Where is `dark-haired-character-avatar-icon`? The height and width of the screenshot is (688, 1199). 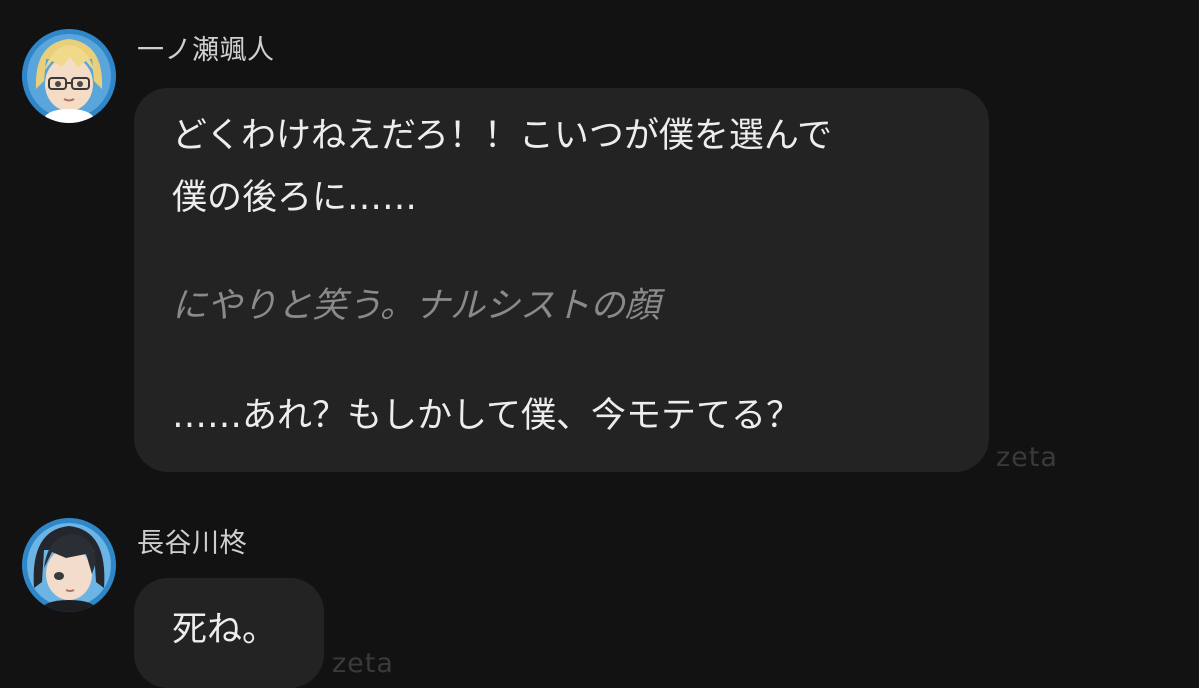
dark-haired-character-avatar-icon is located at coordinates (69, 565).